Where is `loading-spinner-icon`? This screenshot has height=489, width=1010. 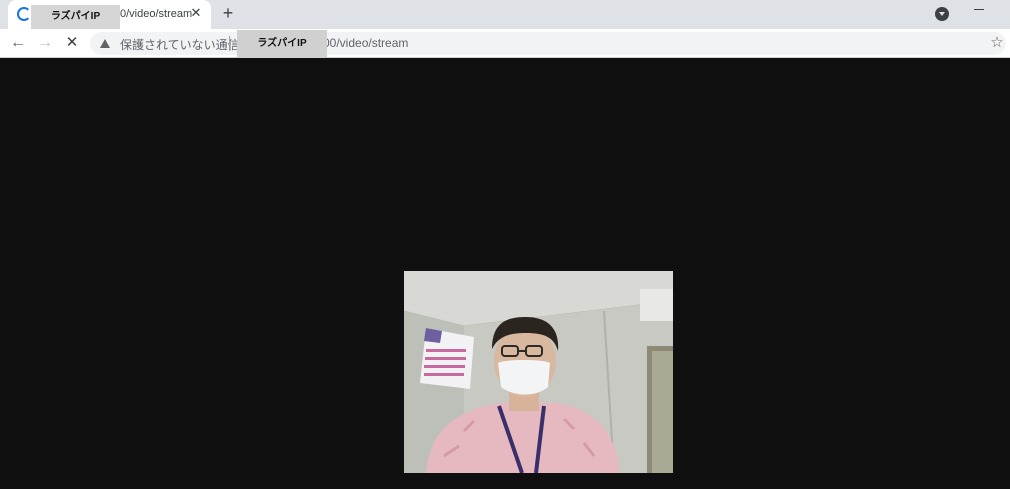 loading-spinner-icon is located at coordinates (24, 14).